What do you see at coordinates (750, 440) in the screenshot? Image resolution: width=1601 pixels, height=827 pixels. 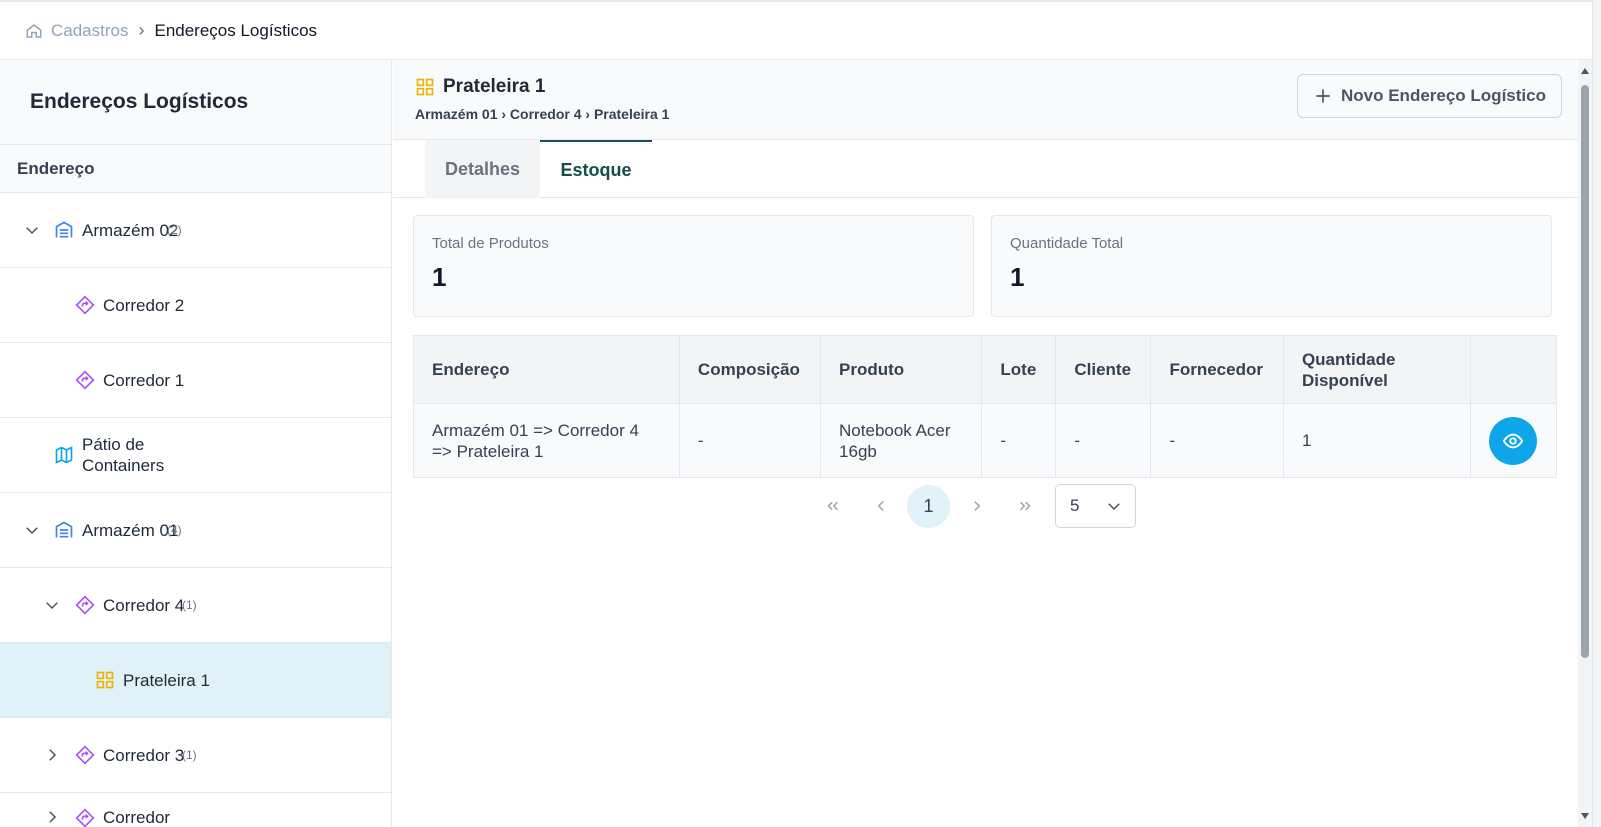 I see `cell-composicao: -` at bounding box center [750, 440].